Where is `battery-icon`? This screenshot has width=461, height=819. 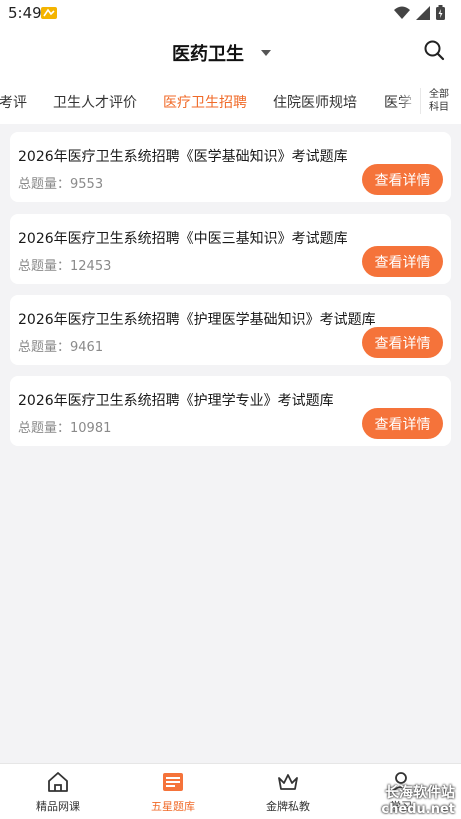 battery-icon is located at coordinates (440, 12).